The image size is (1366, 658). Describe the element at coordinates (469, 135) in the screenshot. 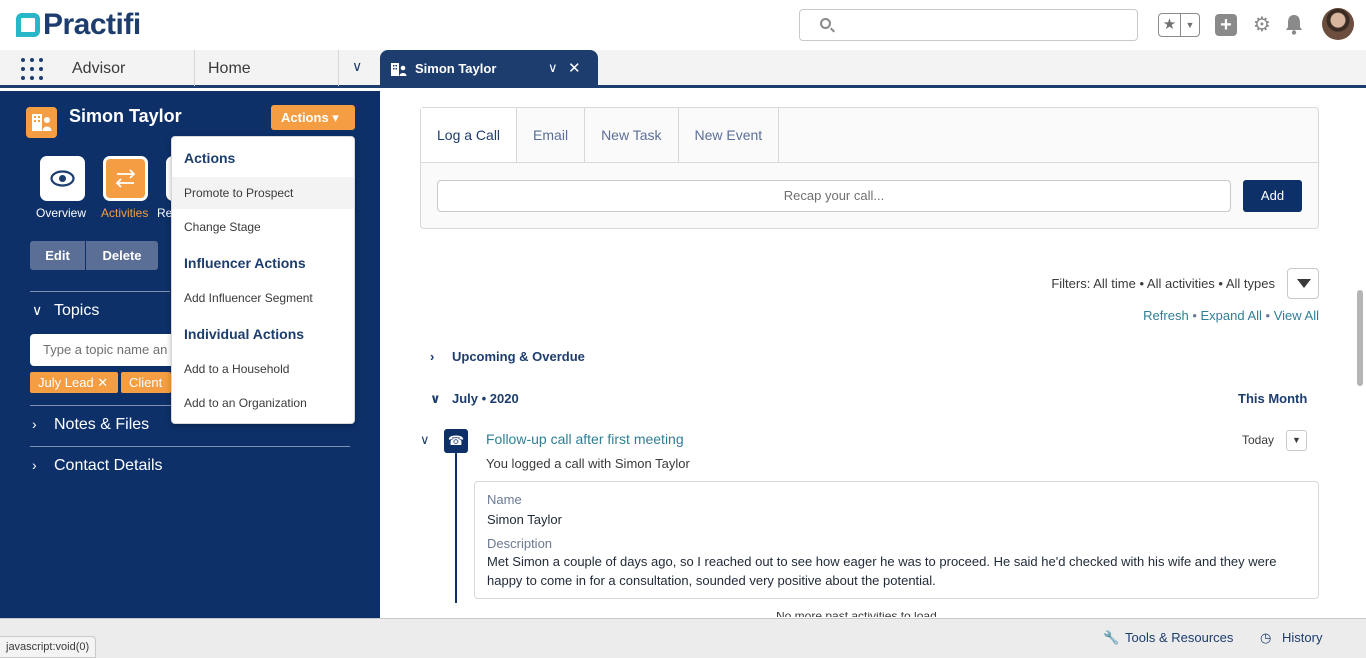

I see `tab-log-a-call: Log a Call` at that location.